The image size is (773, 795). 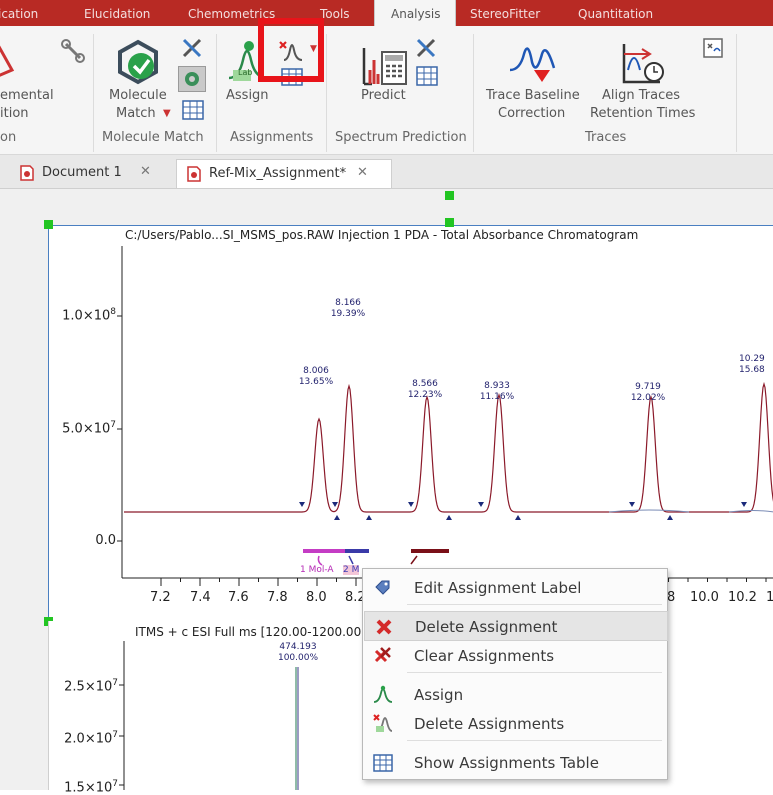 What do you see at coordinates (427, 76) in the screenshot?
I see `predict-table-icon` at bounding box center [427, 76].